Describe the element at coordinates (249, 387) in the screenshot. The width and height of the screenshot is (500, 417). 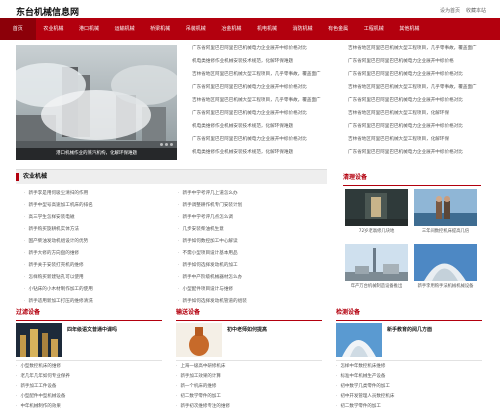
I see `list-item: 新一个机床的维修` at that location.